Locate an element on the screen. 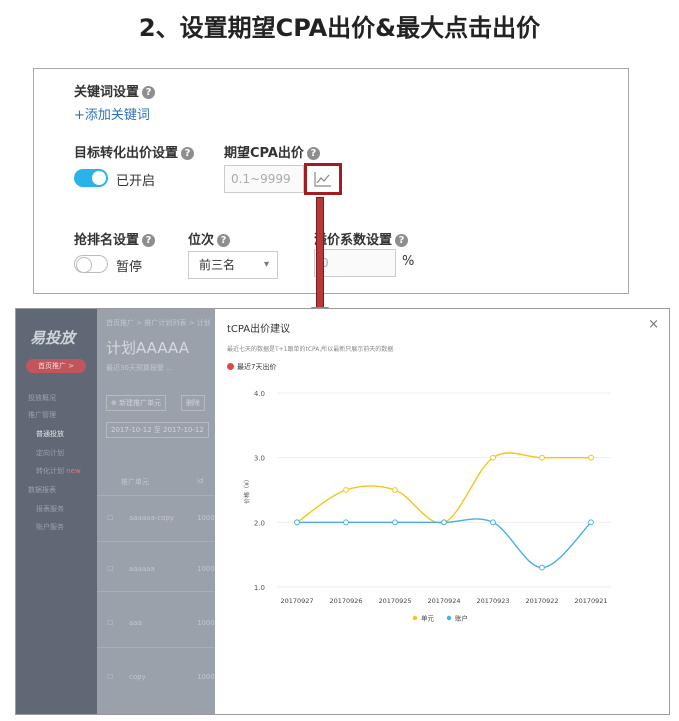  sidebar-item: 转化计划 new is located at coordinates (58, 471).